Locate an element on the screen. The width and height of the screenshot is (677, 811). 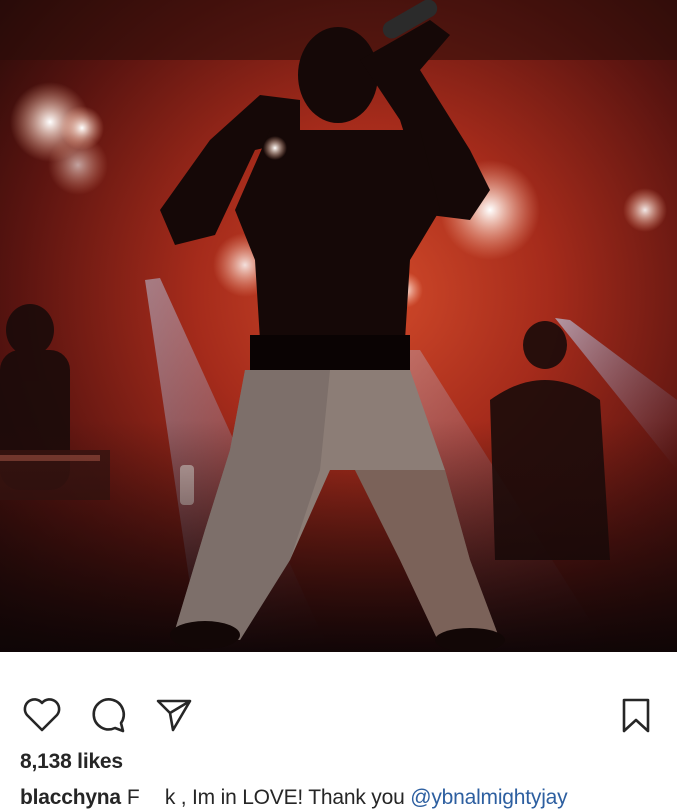
bookmark-icon is located at coordinates (636, 715).